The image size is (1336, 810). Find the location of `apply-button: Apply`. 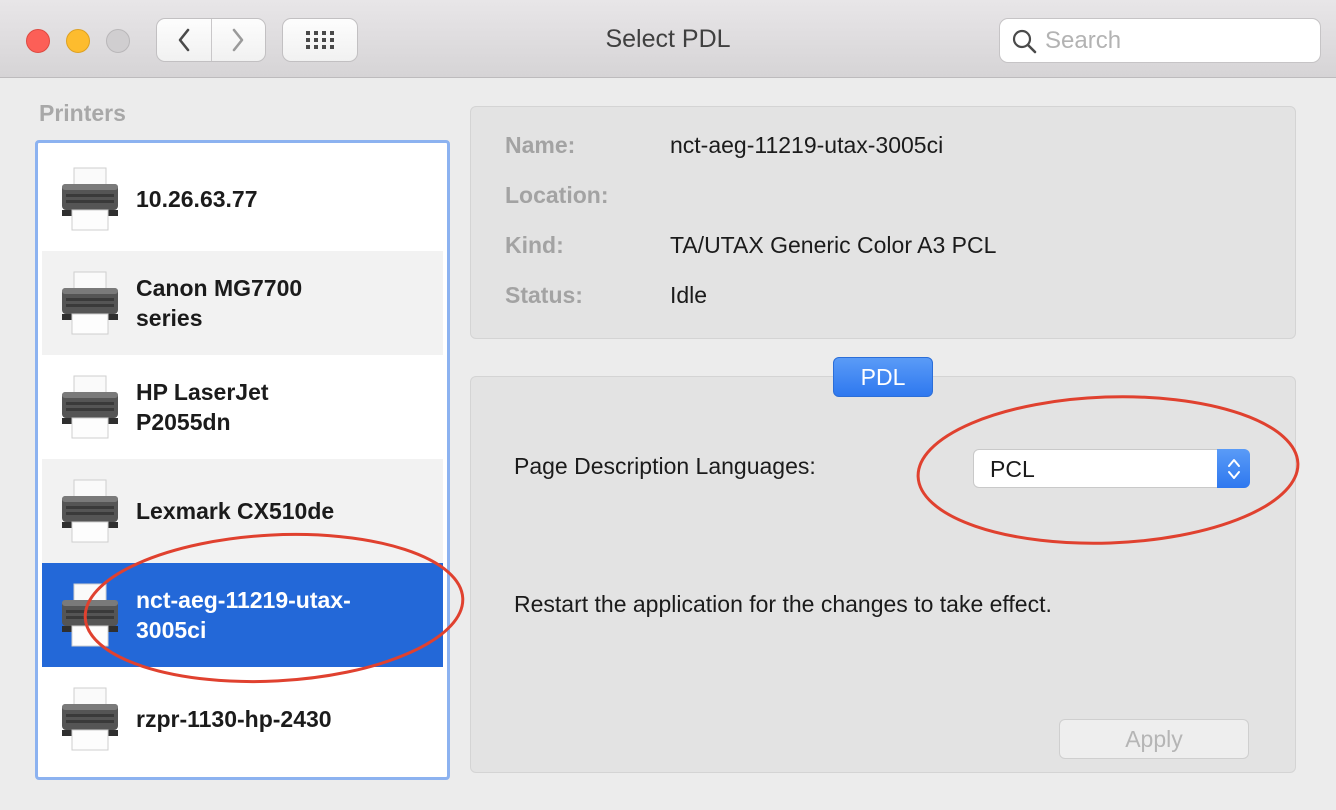

apply-button: Apply is located at coordinates (1154, 739).